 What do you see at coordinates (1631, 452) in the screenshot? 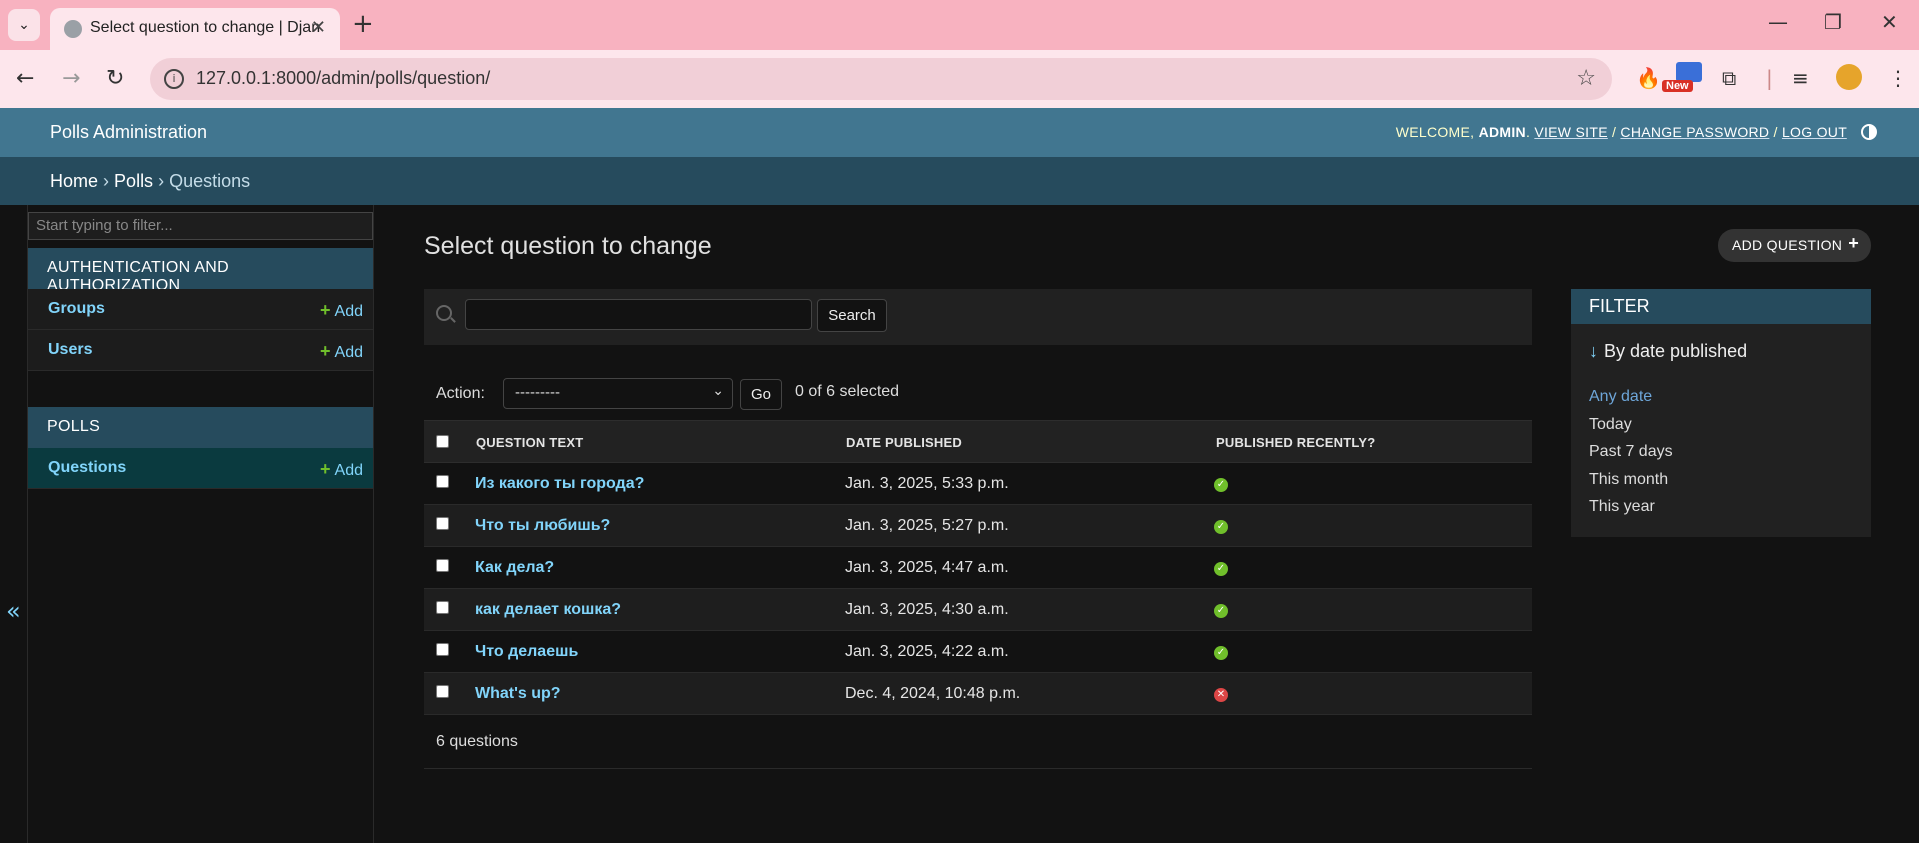
I see `filter-option-past-7-days: Past 7 days` at bounding box center [1631, 452].